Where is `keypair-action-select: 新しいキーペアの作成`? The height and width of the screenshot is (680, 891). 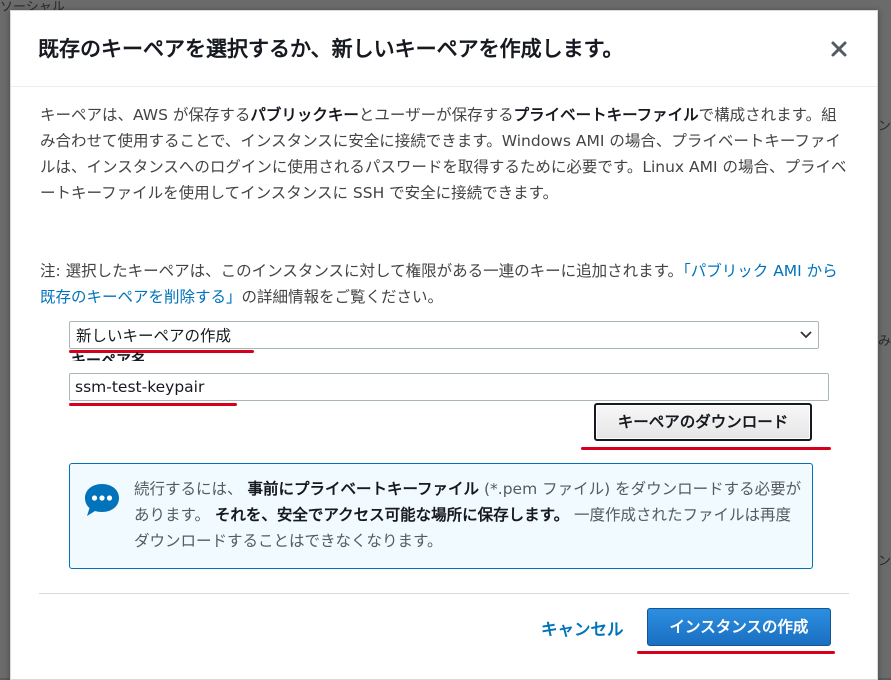
keypair-action-select: 新しいキーペアの作成 is located at coordinates (444, 335).